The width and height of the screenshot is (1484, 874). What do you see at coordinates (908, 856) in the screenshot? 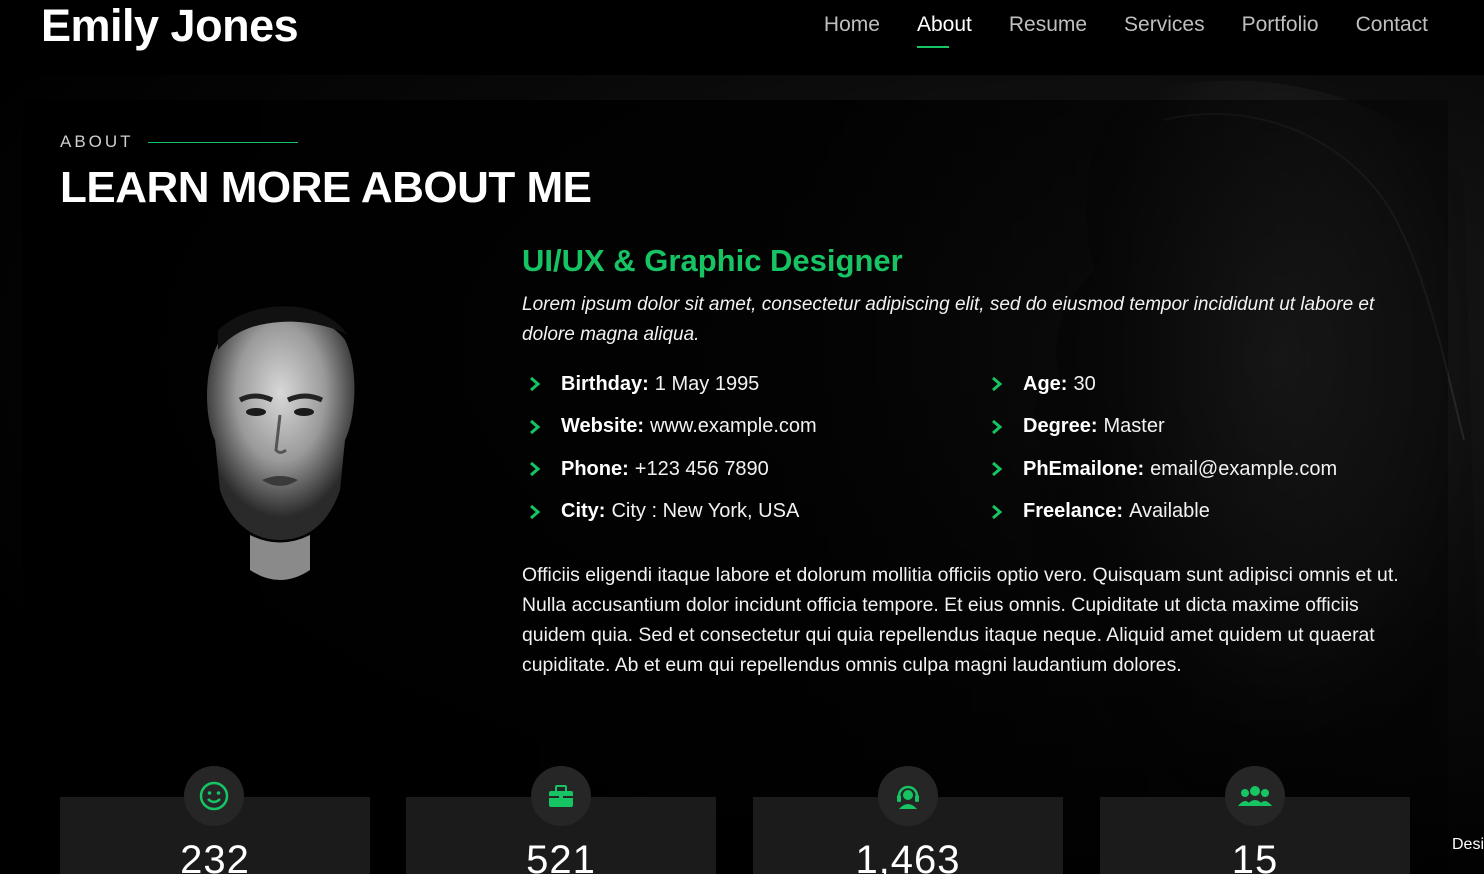
I see `stat-value: 1,463` at bounding box center [908, 856].